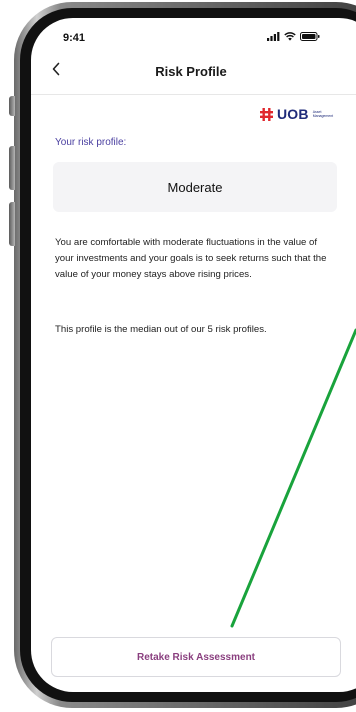  Describe the element at coordinates (12, 168) in the screenshot. I see `volume-up-button` at that location.